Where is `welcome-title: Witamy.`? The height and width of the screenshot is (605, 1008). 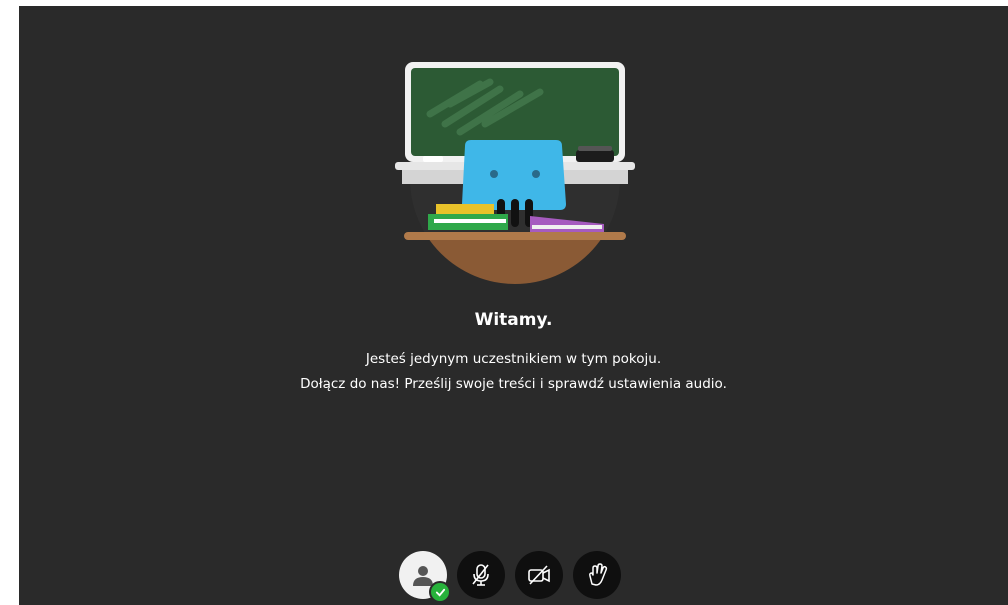 welcome-title: Witamy. is located at coordinates (513, 320).